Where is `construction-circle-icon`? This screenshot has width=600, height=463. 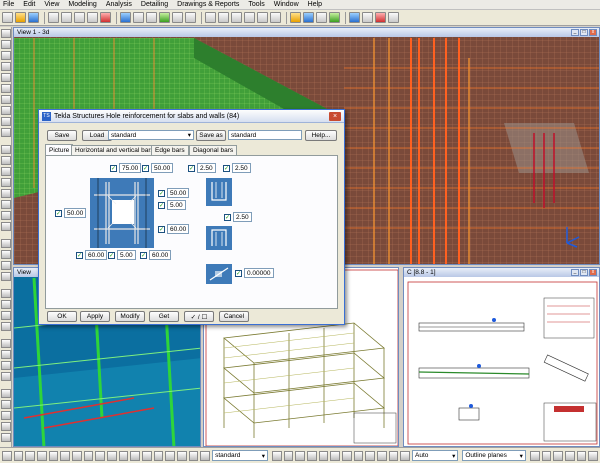 construction-circle-icon is located at coordinates (6, 365).